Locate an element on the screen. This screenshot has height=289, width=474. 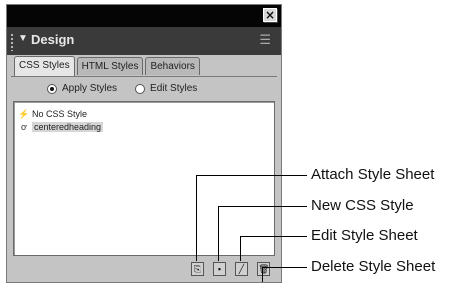
list-item-label: No CSS Style is located at coordinates (60, 114).